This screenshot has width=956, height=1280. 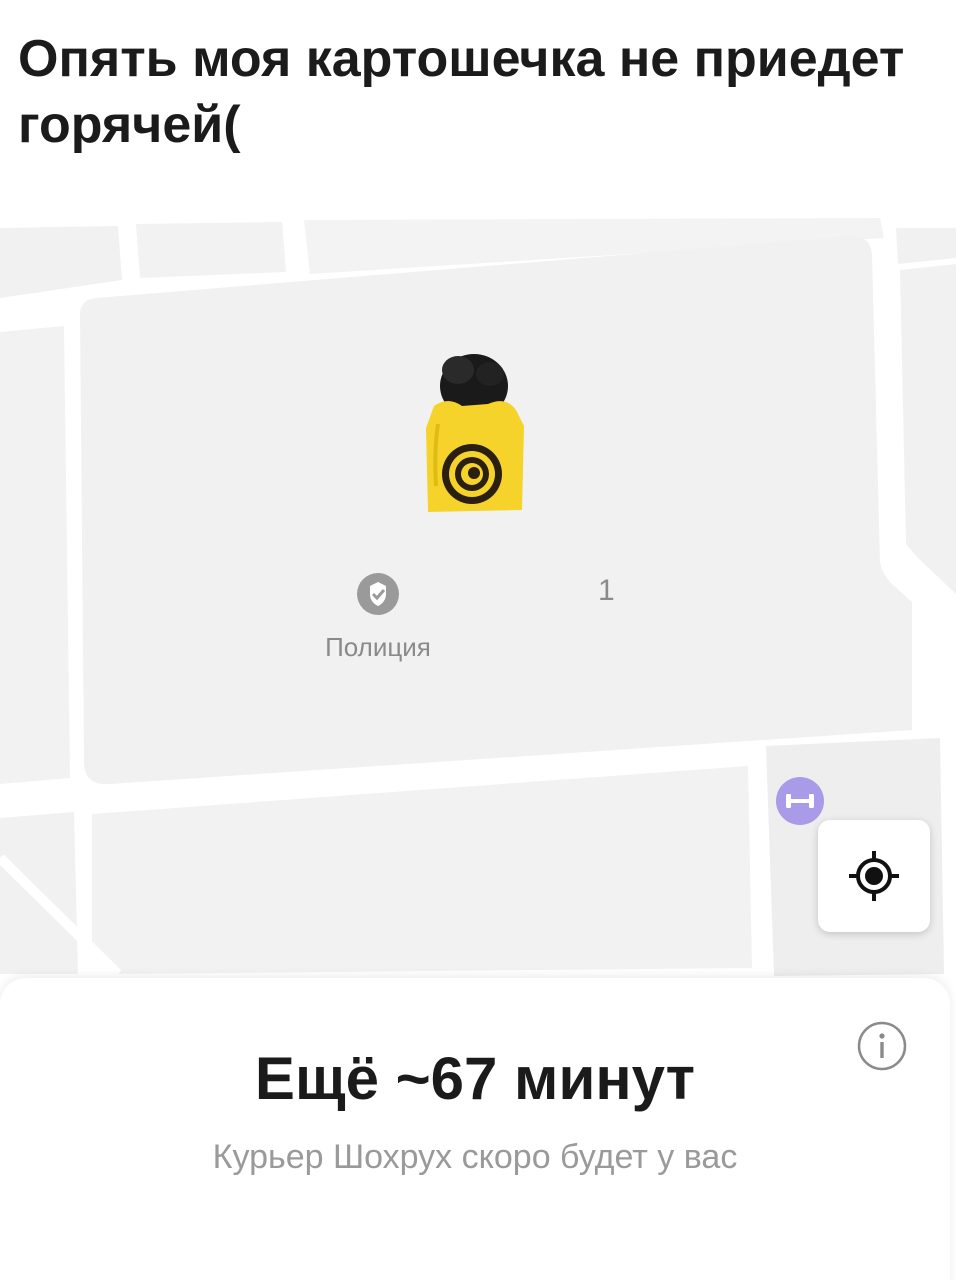 I want to click on courier-status: Курьер Шохрух скоро будет у вас, so click(x=475, y=1157).